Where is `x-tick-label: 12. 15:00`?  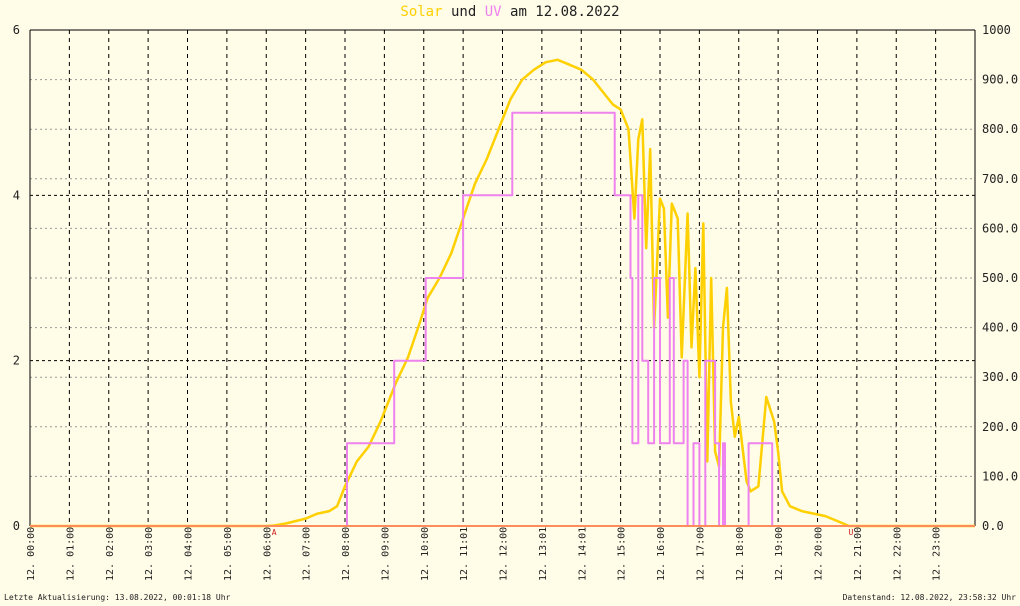
x-tick-label: 12. 15:00 is located at coordinates (622, 554).